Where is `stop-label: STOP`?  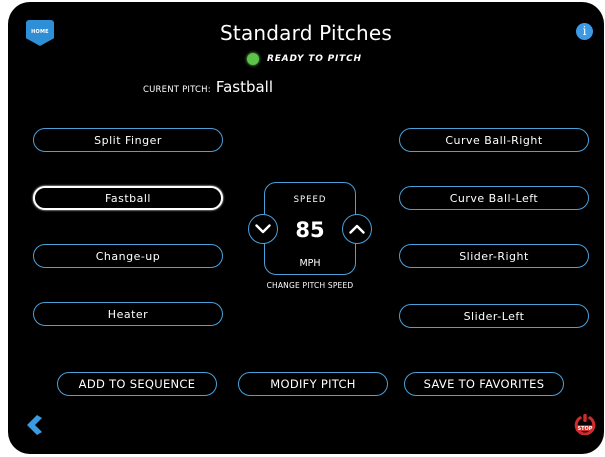 stop-label: STOP is located at coordinates (585, 429).